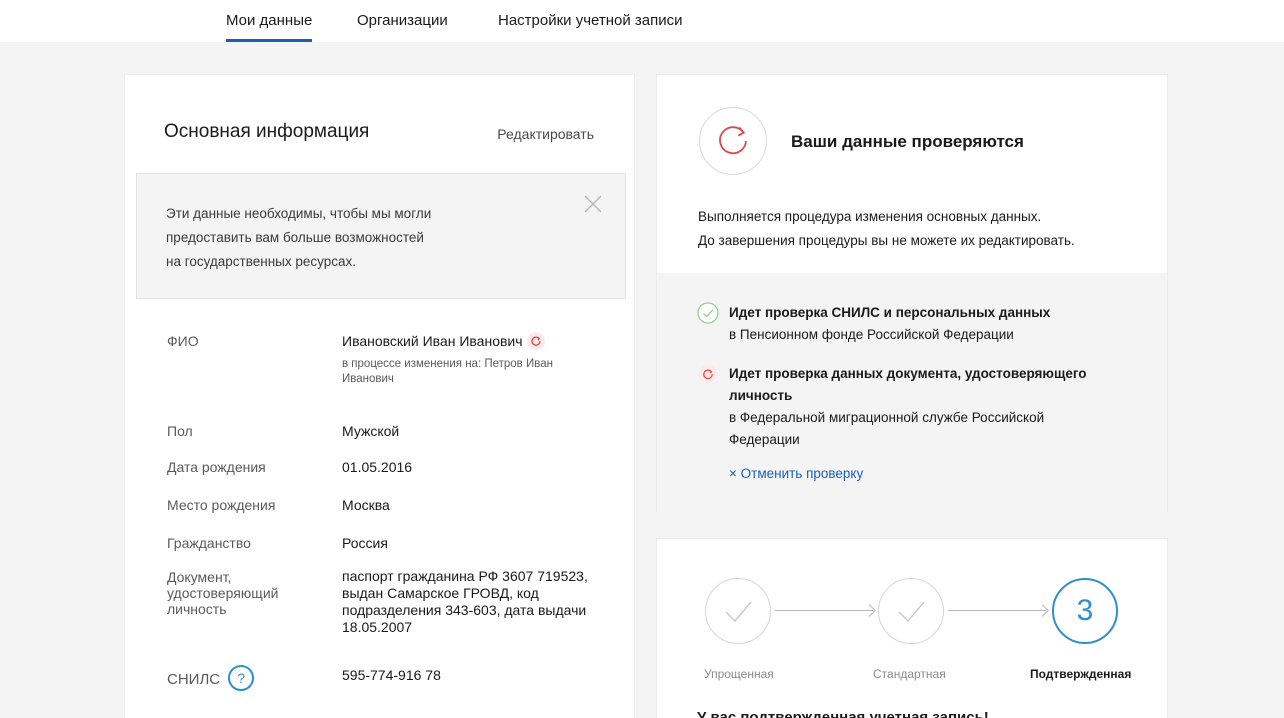  I want to click on snils-label: СНИЛС, so click(194, 679).